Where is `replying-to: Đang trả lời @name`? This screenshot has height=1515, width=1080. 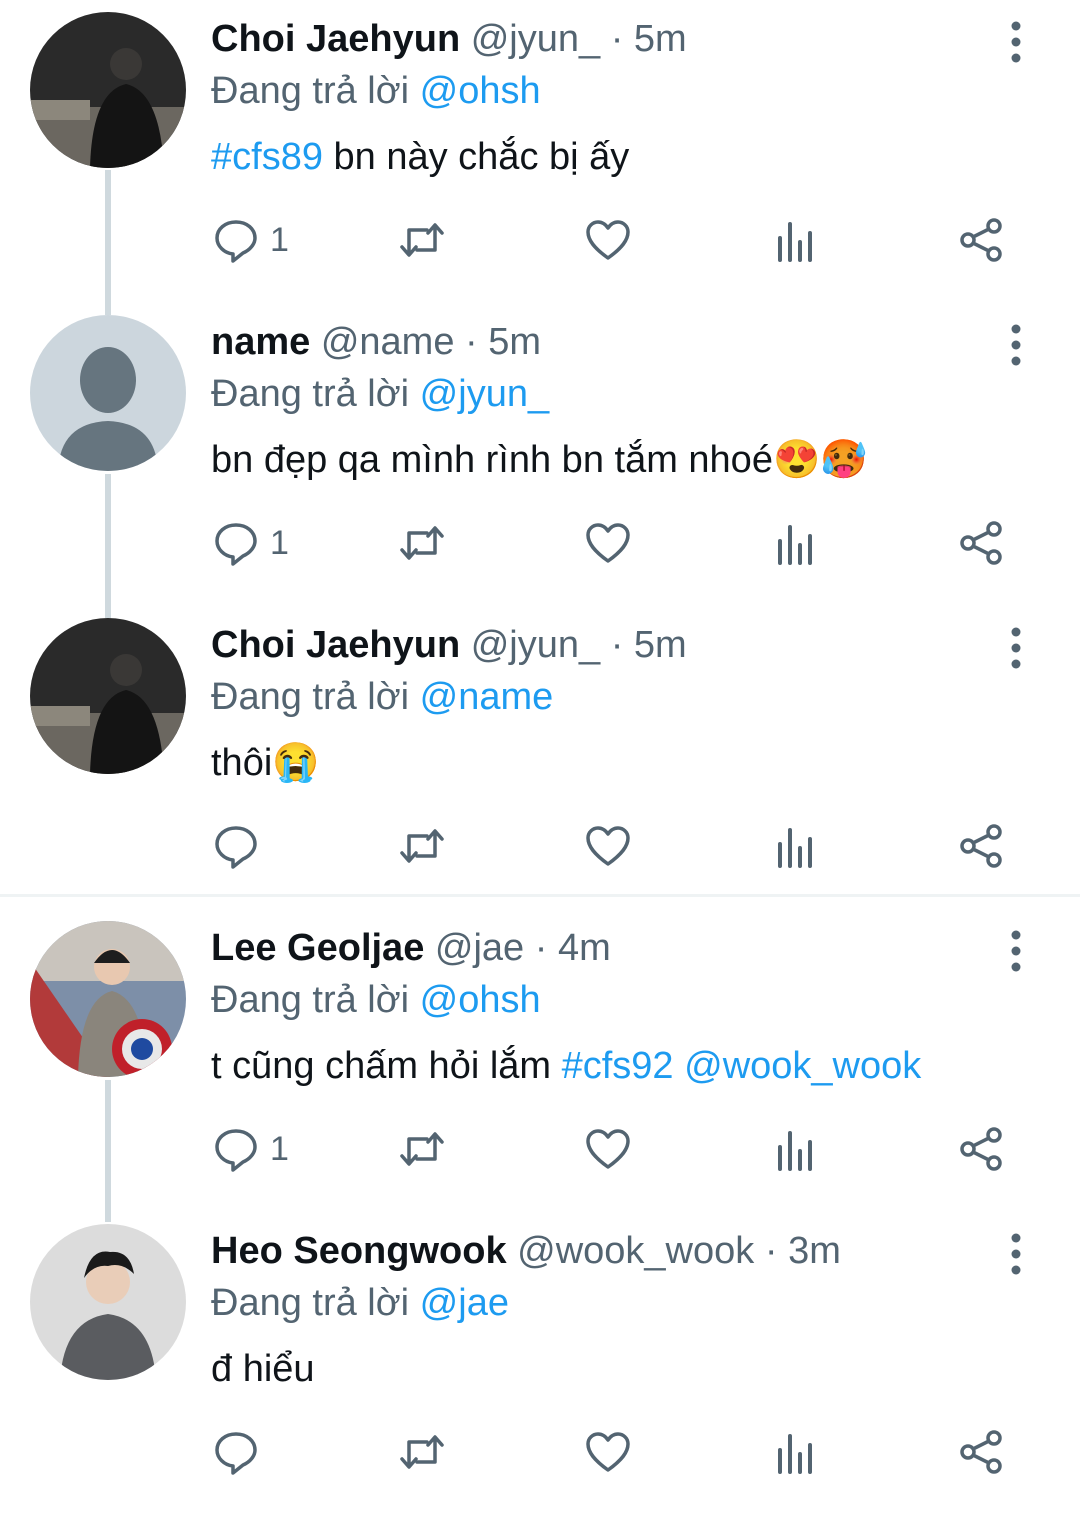 replying-to: Đang trả lời @name is located at coordinates (382, 697).